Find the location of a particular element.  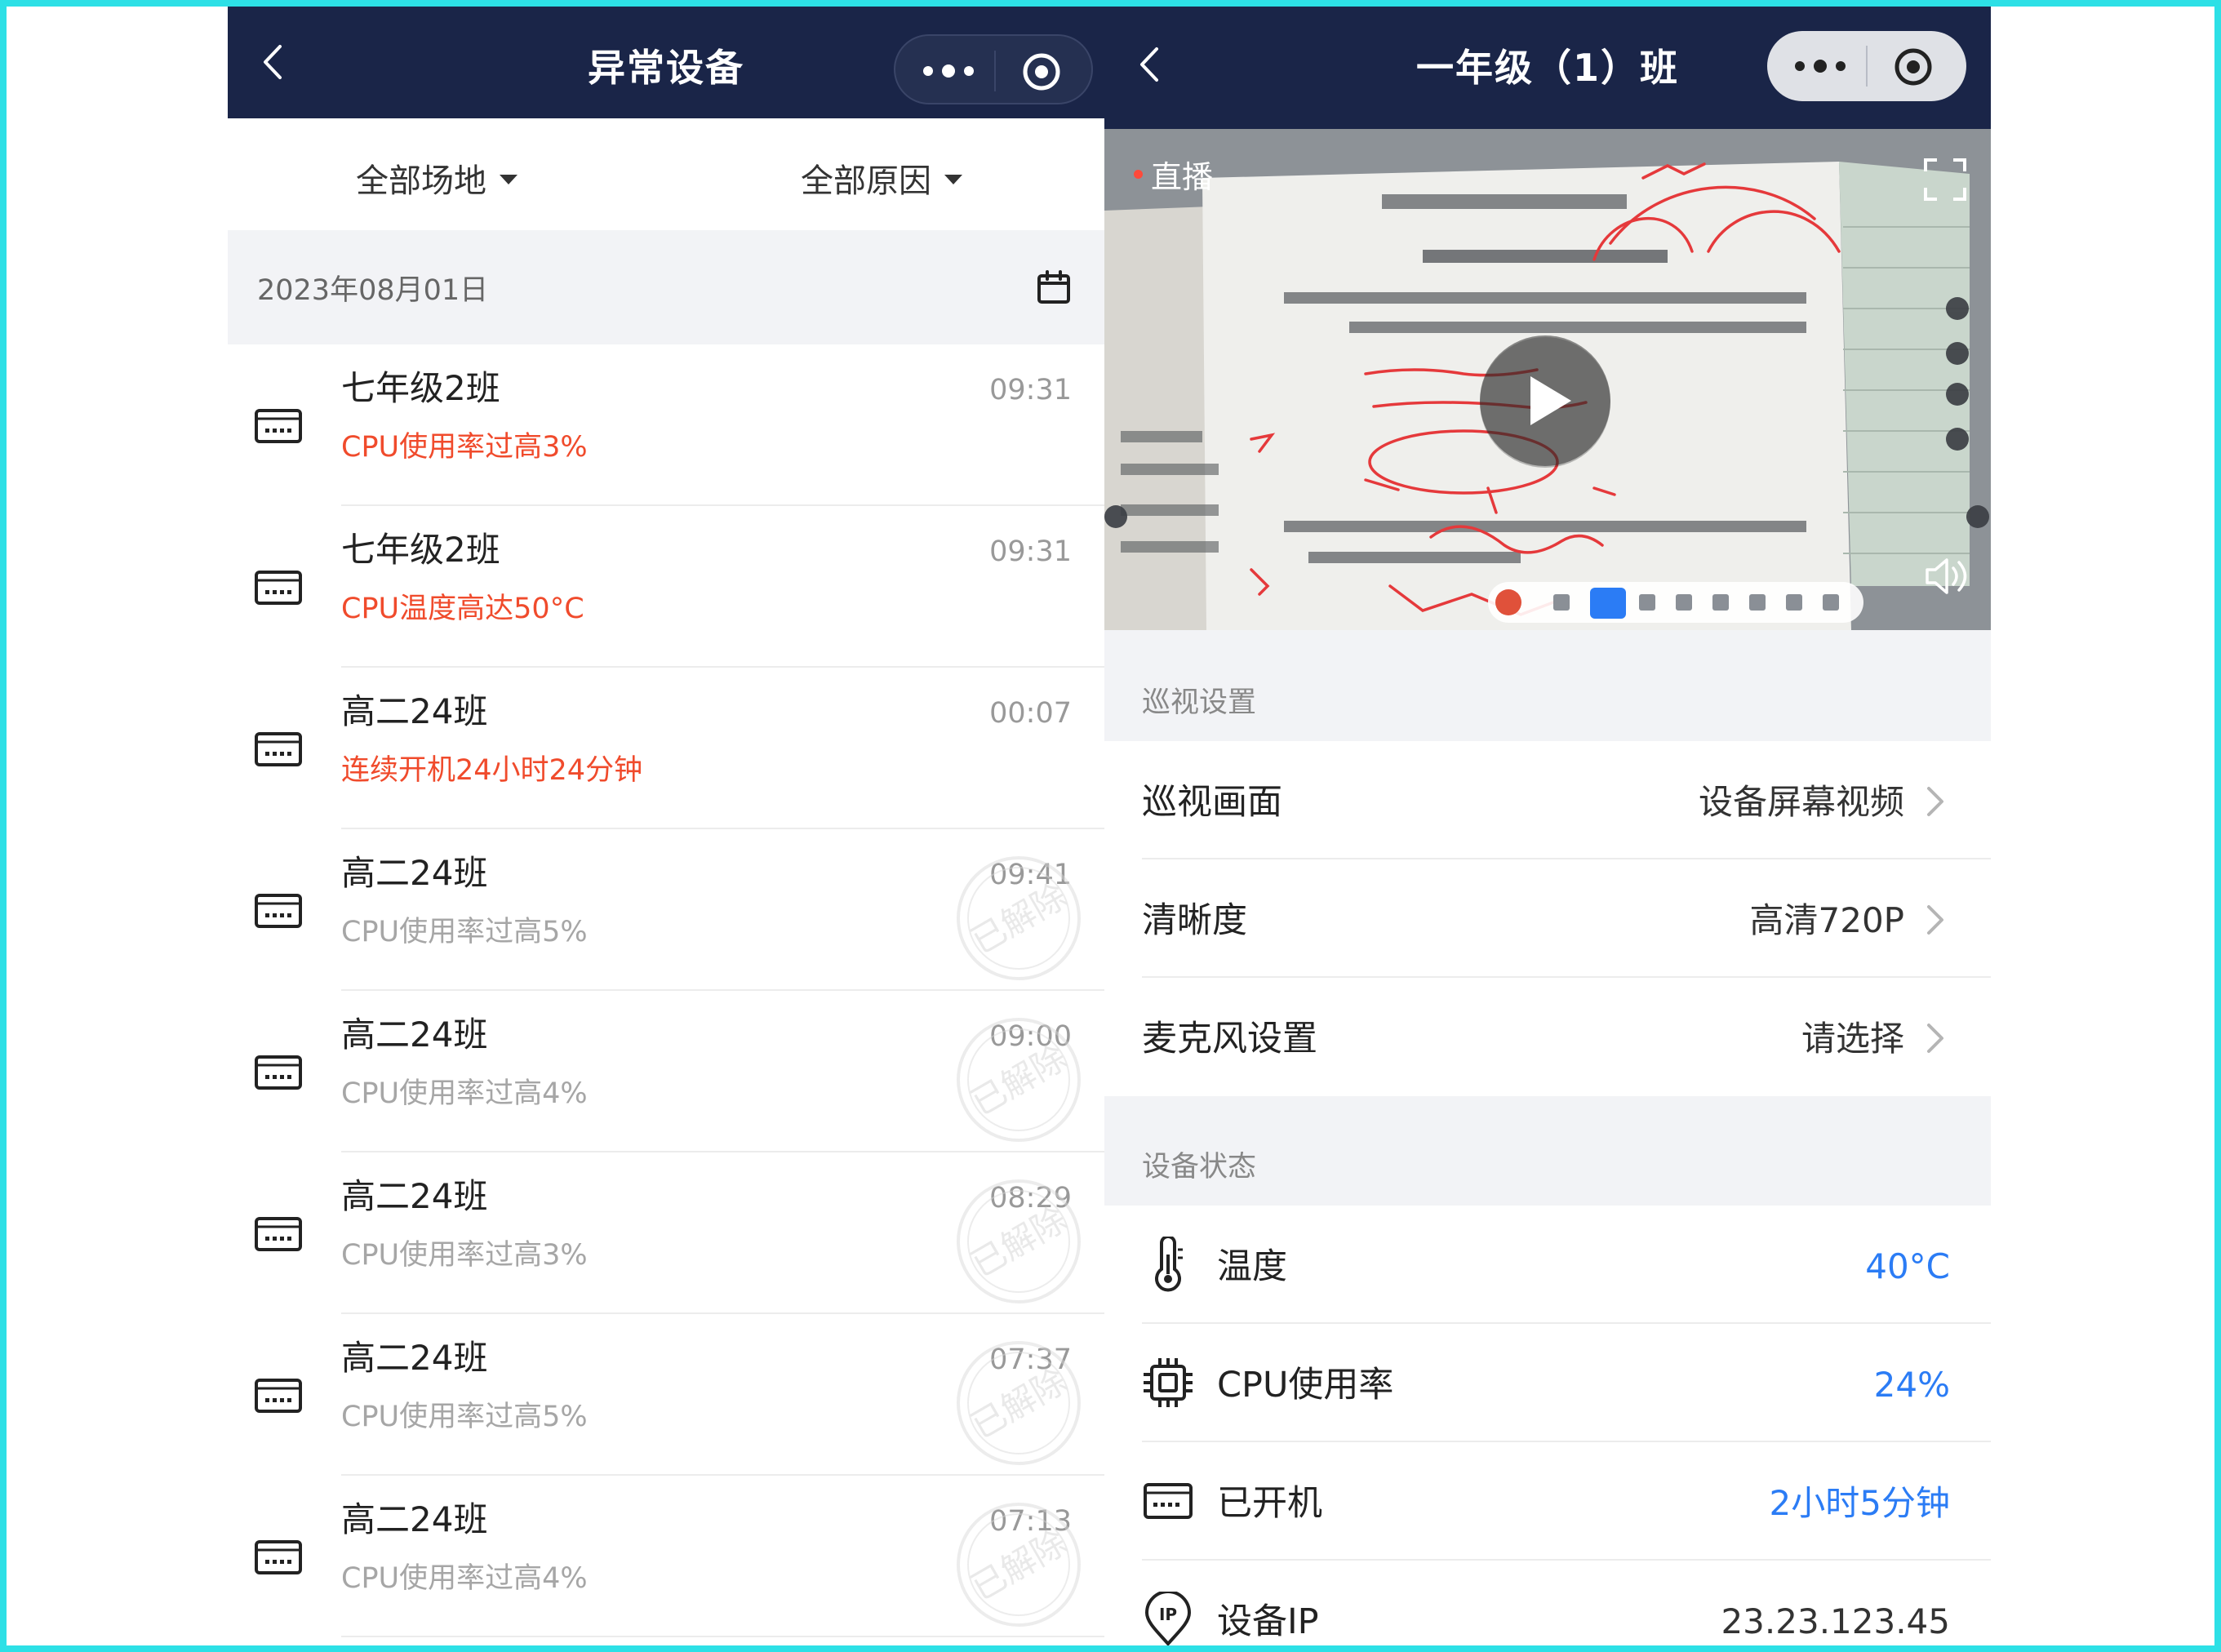

live-indicator: 直播 is located at coordinates (1173, 177).